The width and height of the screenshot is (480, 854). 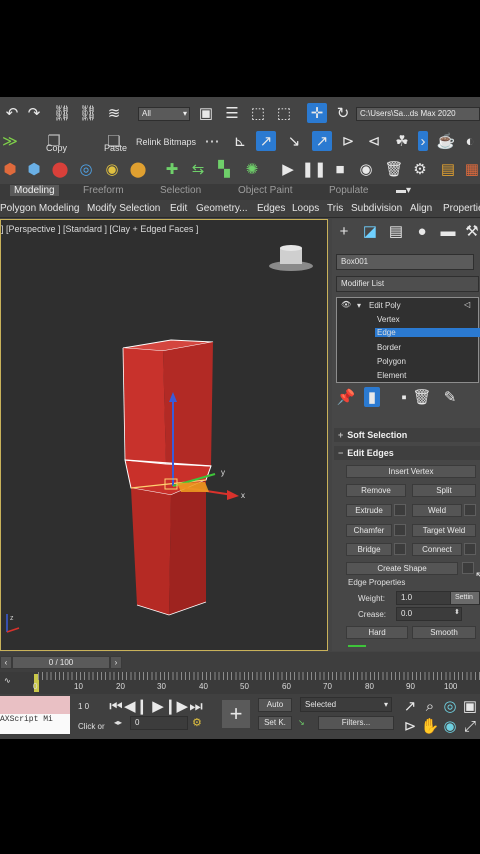 I want to click on create-shape-button: Create Shape, so click(x=402, y=568).